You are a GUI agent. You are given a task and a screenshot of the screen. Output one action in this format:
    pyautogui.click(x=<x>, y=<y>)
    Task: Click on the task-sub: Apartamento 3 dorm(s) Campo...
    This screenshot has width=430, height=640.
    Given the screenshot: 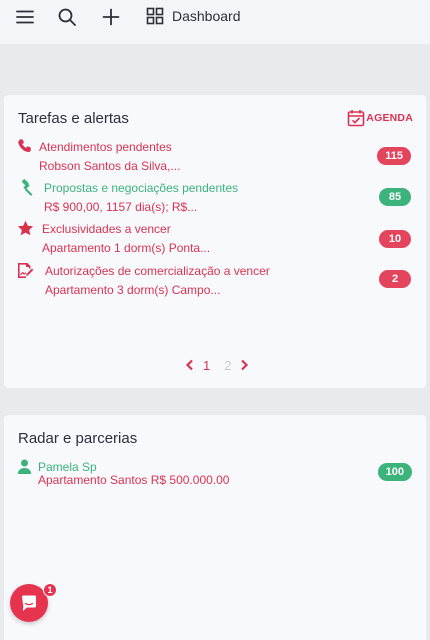 What is the action you would take?
    pyautogui.click(x=133, y=290)
    